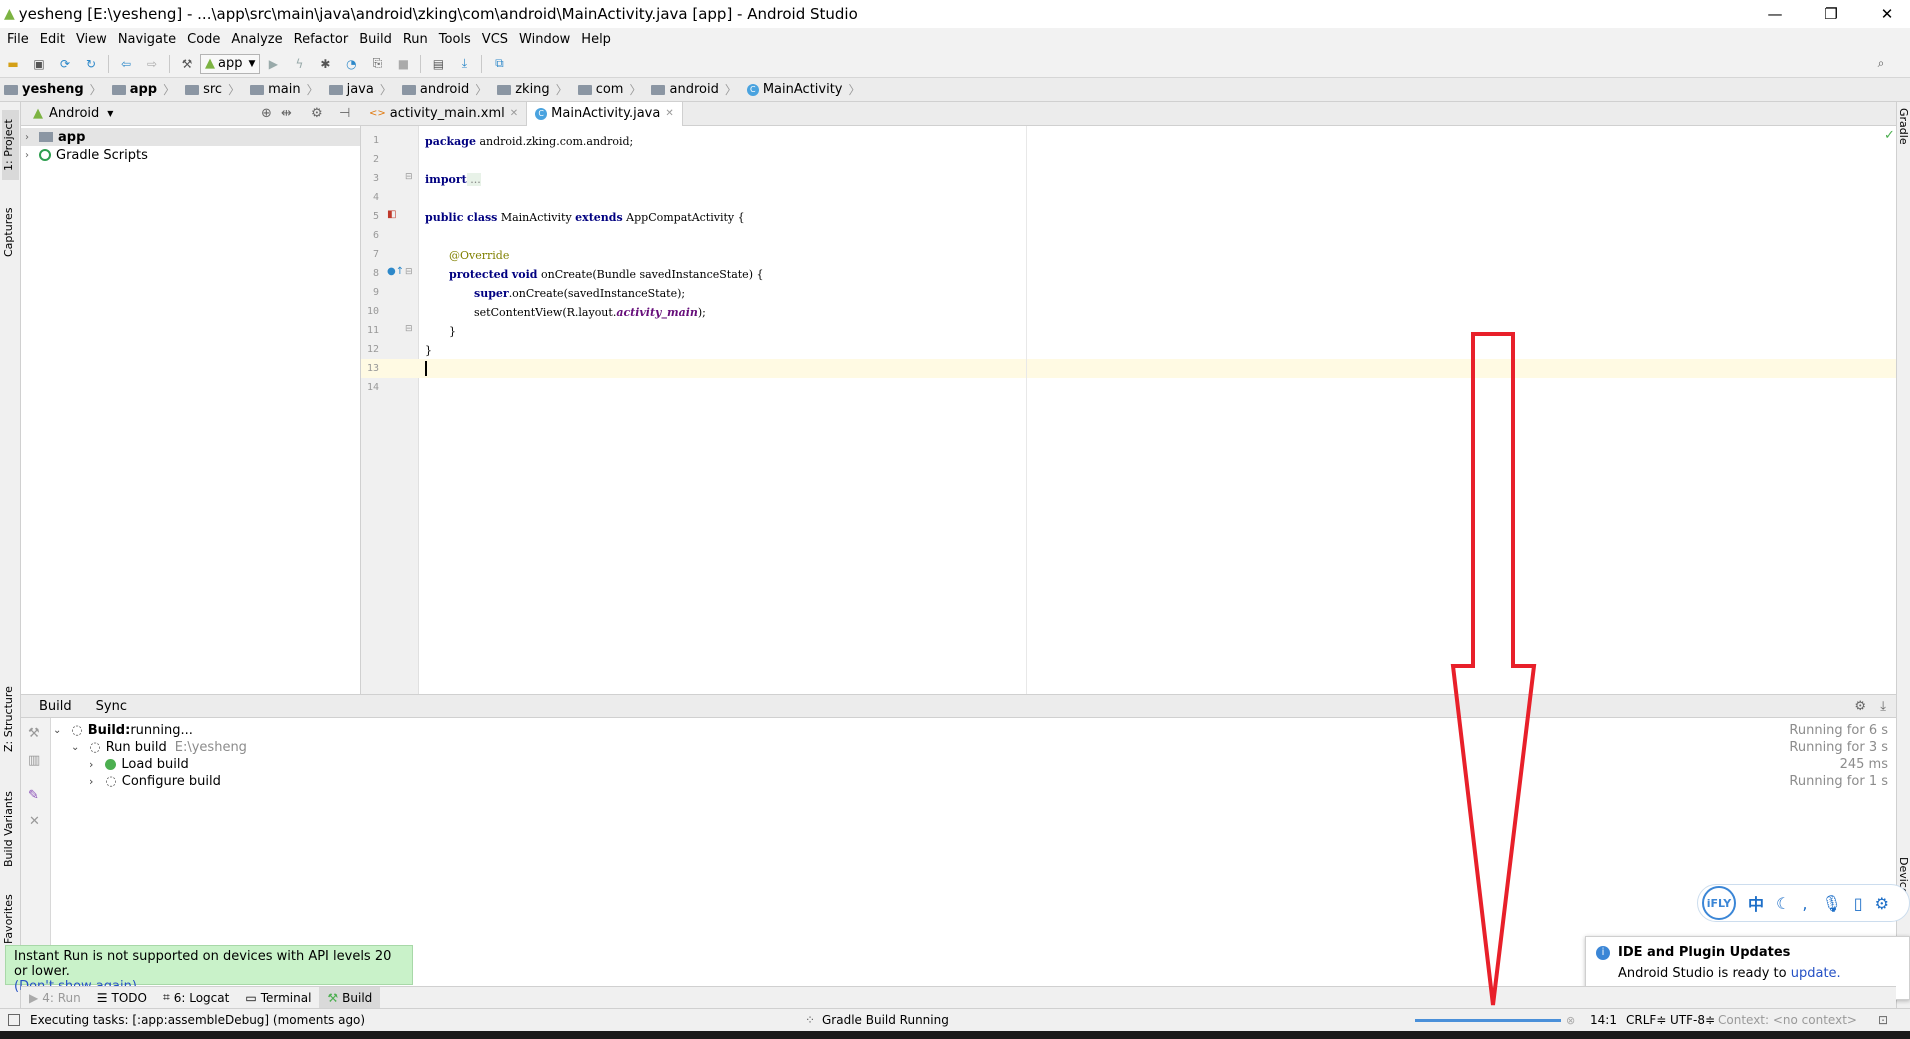 The image size is (1910, 1039). Describe the element at coordinates (190, 137) in the screenshot. I see `tree-item-app: › app` at that location.